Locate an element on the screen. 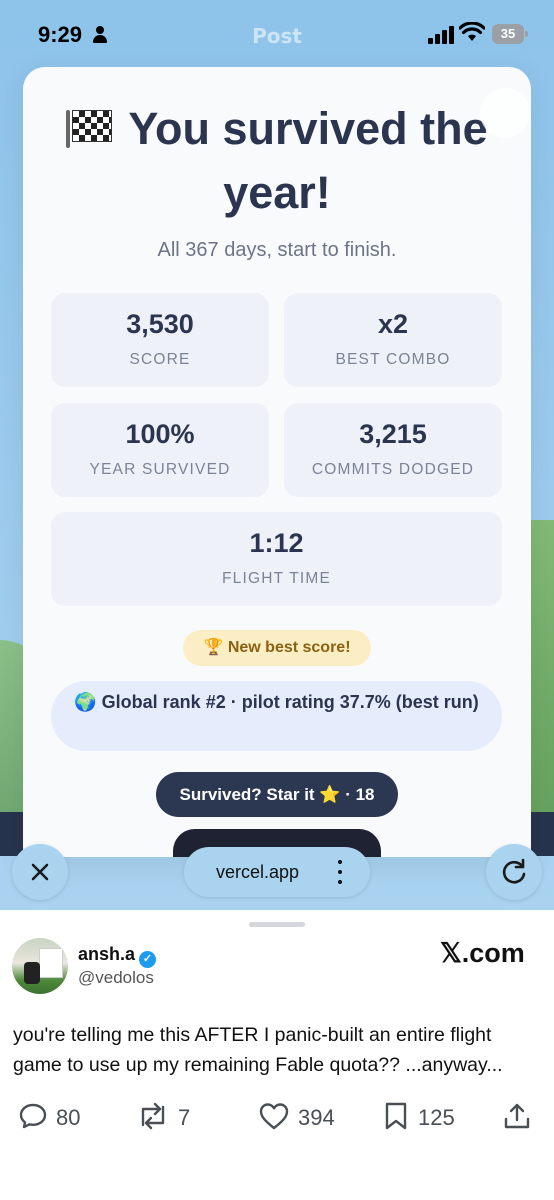 The image size is (554, 1200). results-subtitle: All 367 days, start to finish. is located at coordinates (277, 250).